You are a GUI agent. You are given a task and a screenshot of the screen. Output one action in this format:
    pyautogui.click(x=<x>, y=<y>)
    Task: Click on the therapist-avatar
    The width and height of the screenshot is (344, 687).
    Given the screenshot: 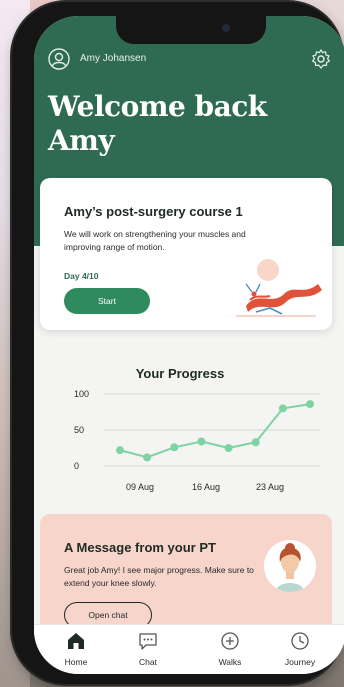 What is the action you would take?
    pyautogui.click(x=290, y=566)
    